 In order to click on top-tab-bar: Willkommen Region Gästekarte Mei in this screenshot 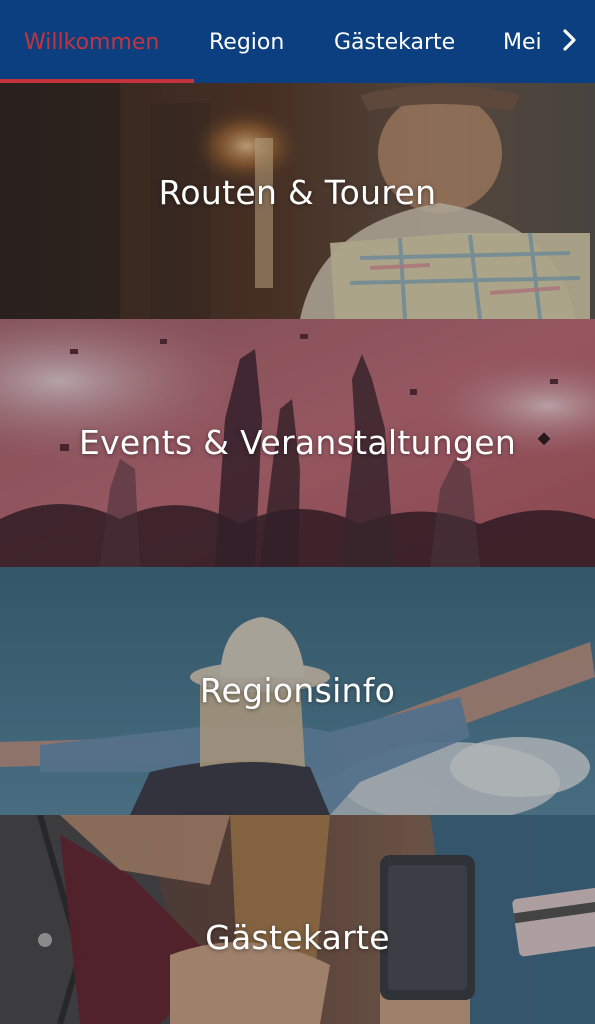, I will do `click(297, 41)`.